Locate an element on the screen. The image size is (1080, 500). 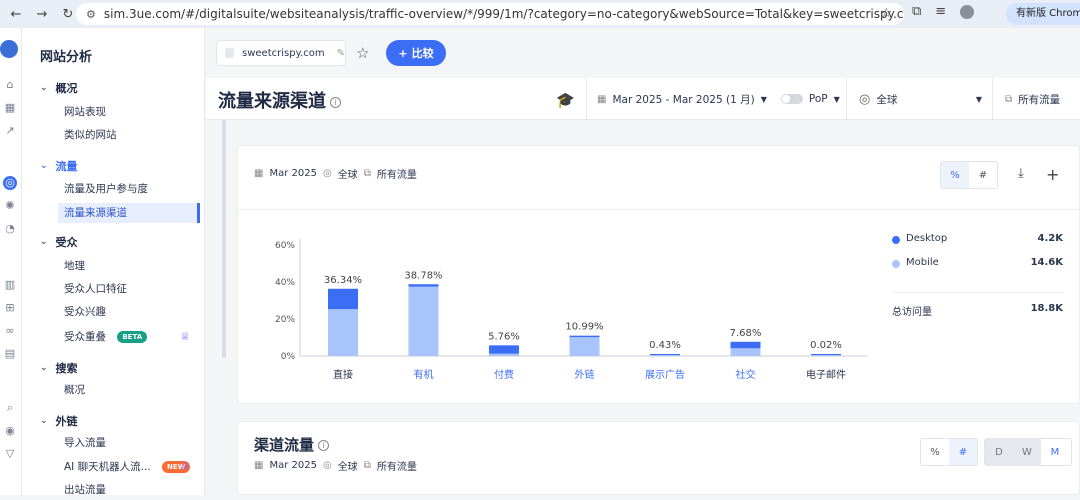
data-label: 0.43% is located at coordinates (665, 345).